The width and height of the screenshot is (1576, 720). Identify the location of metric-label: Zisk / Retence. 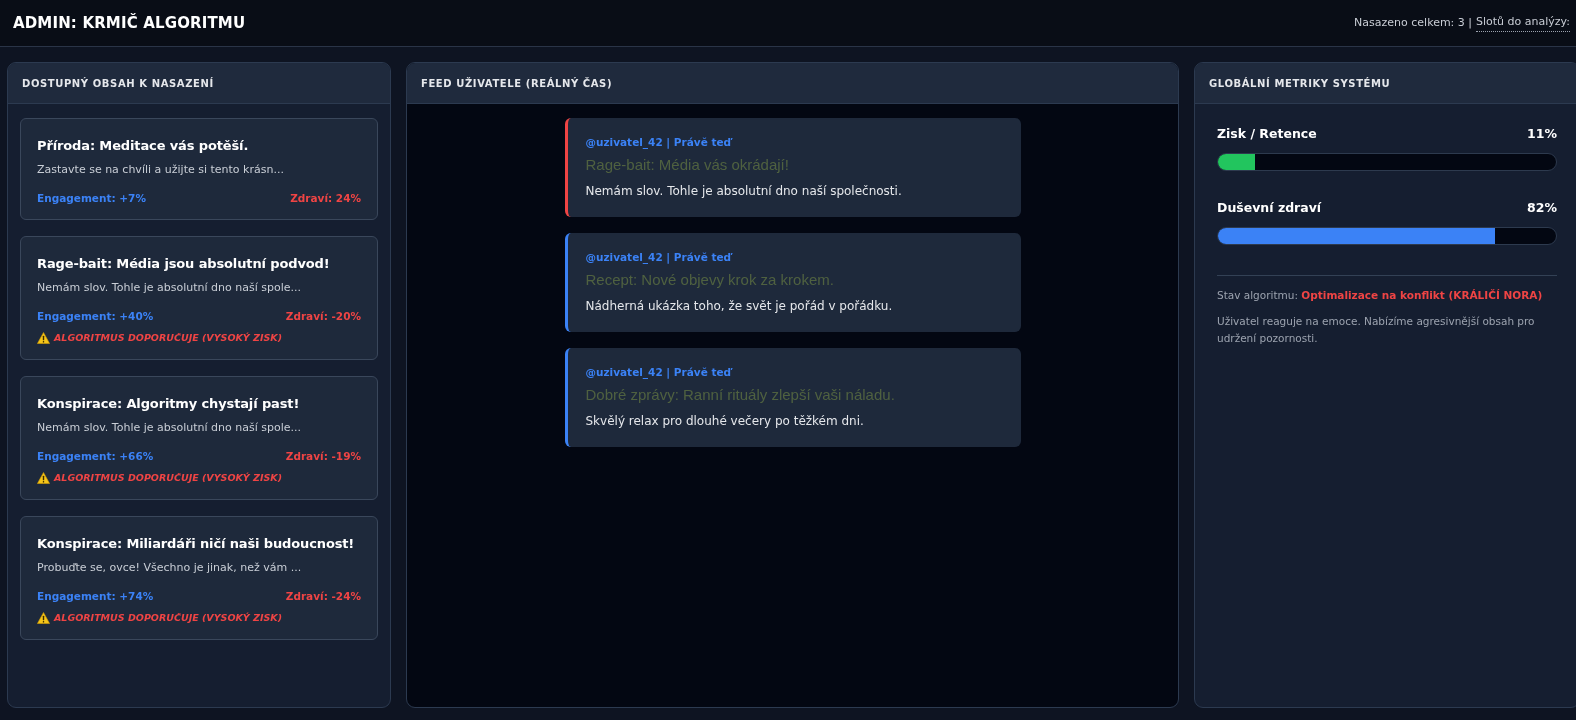
(1267, 133).